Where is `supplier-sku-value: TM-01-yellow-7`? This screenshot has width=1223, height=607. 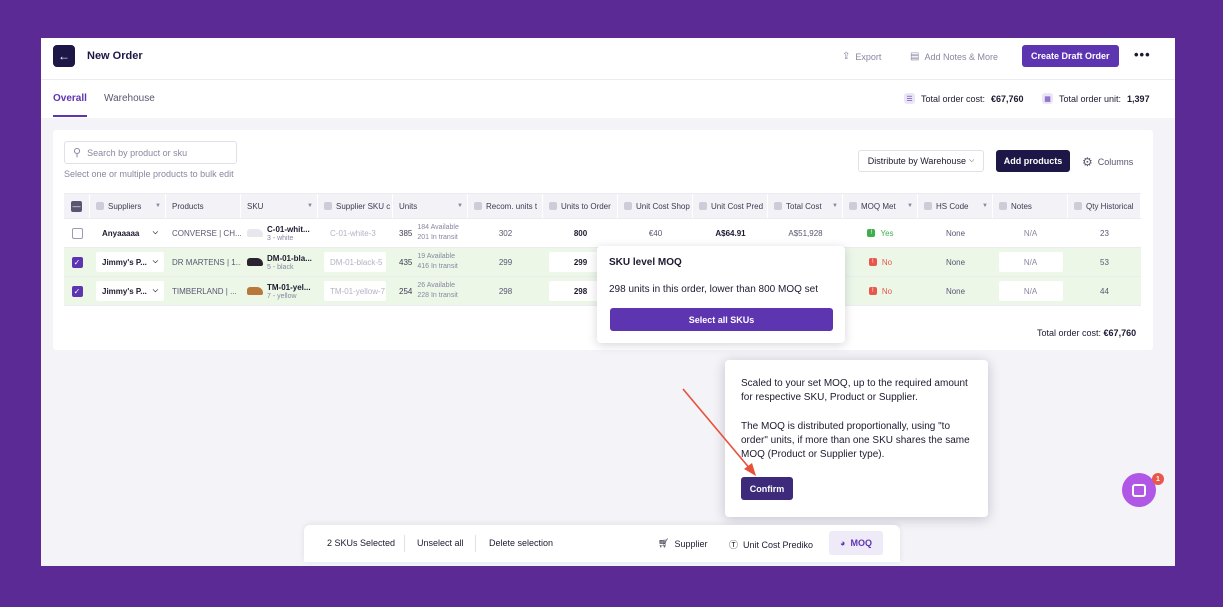 supplier-sku-value: TM-01-yellow-7 is located at coordinates (358, 291).